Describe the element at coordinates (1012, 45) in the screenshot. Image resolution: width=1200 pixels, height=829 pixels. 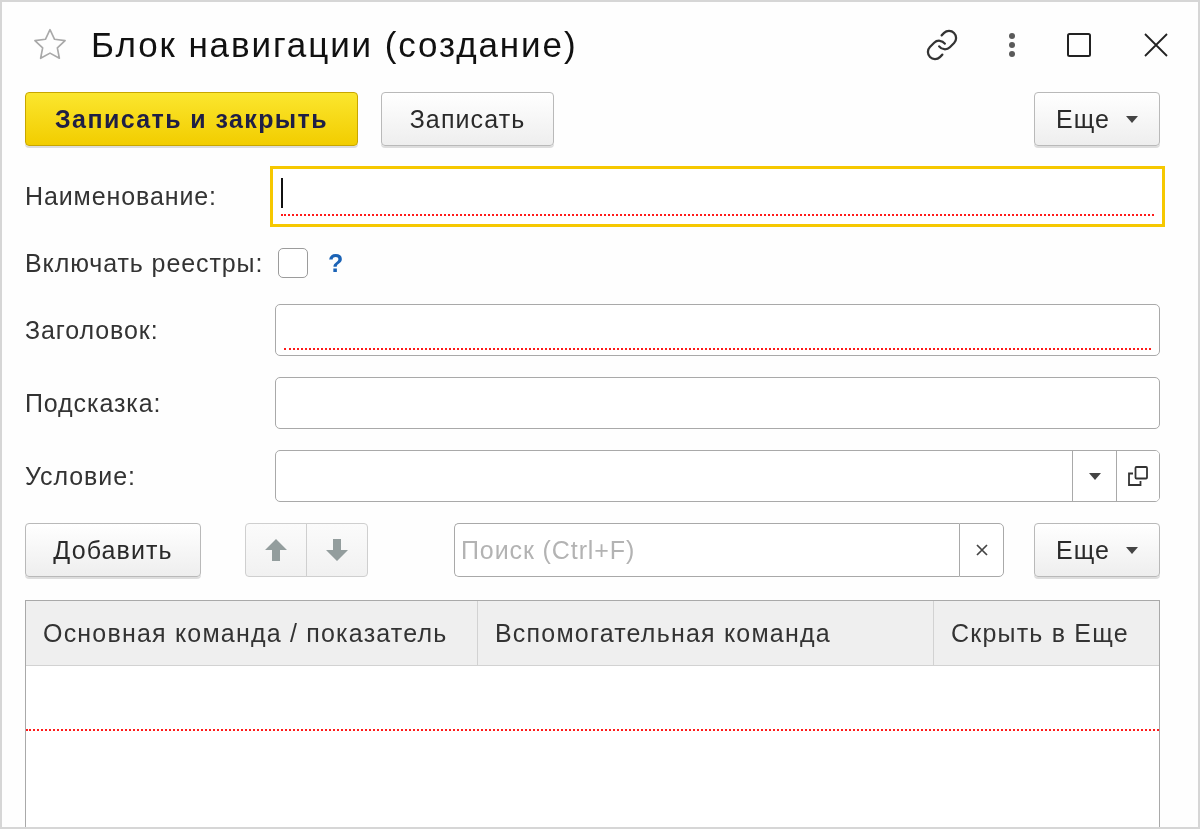
I see `more-icon` at that location.